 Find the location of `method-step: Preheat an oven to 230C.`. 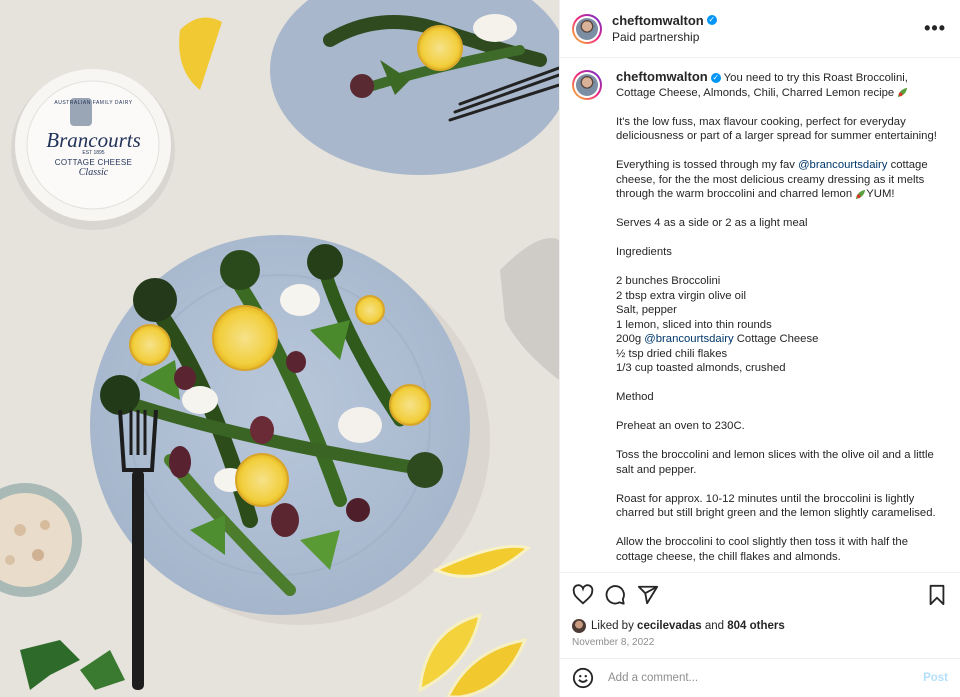

method-step: Preheat an oven to 230C. is located at coordinates (680, 426).